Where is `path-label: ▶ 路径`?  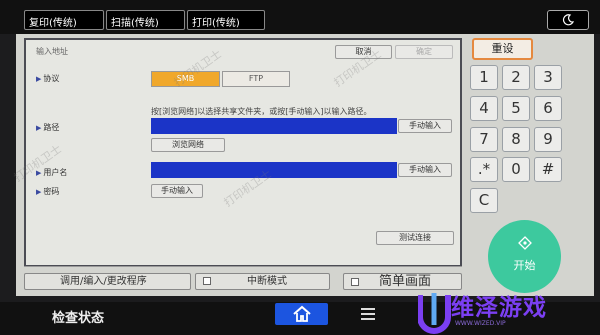
path-label: ▶ 路径 is located at coordinates (48, 127).